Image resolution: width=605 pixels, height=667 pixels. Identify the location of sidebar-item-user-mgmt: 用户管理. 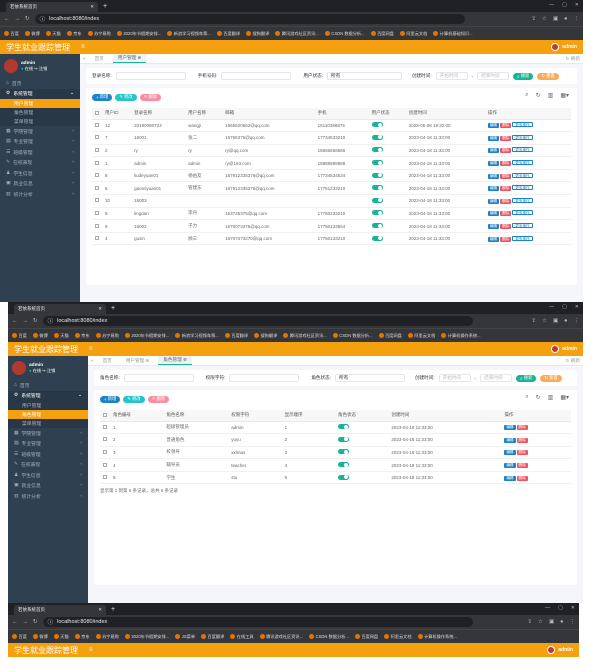
(48, 405).